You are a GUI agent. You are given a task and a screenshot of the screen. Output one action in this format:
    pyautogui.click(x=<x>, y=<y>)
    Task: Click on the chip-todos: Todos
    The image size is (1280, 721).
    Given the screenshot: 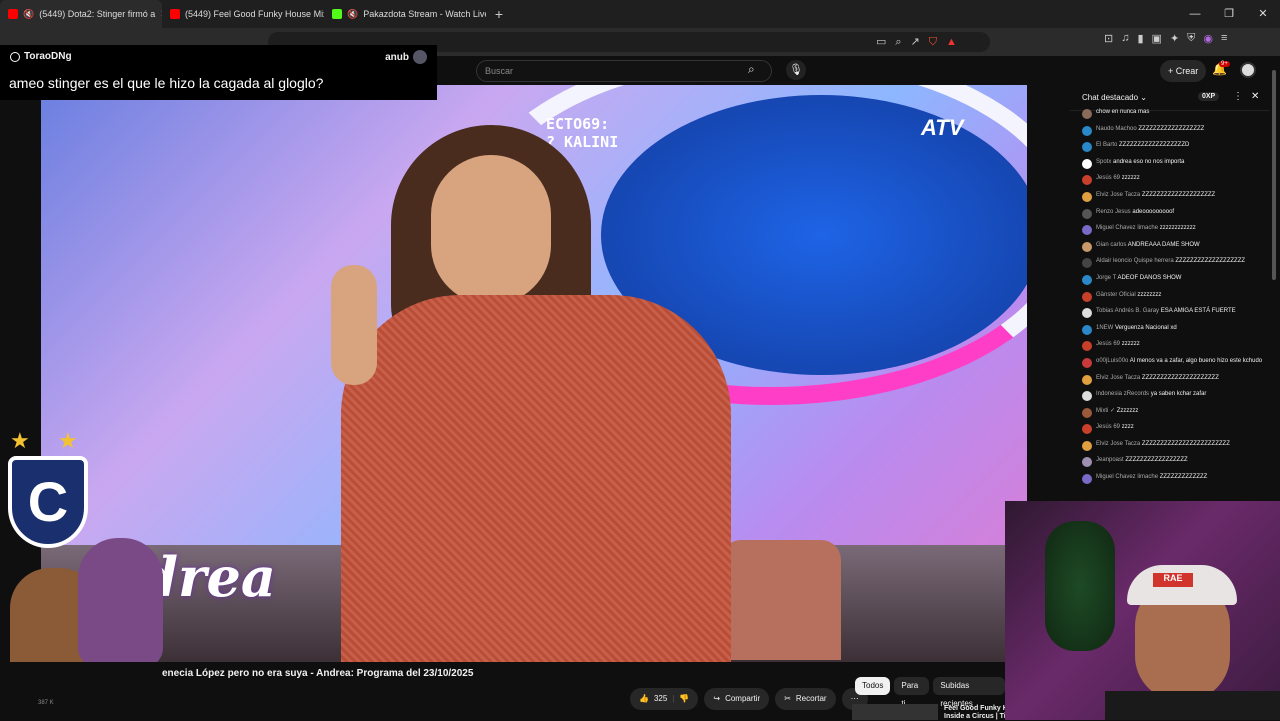 What is the action you would take?
    pyautogui.click(x=873, y=686)
    